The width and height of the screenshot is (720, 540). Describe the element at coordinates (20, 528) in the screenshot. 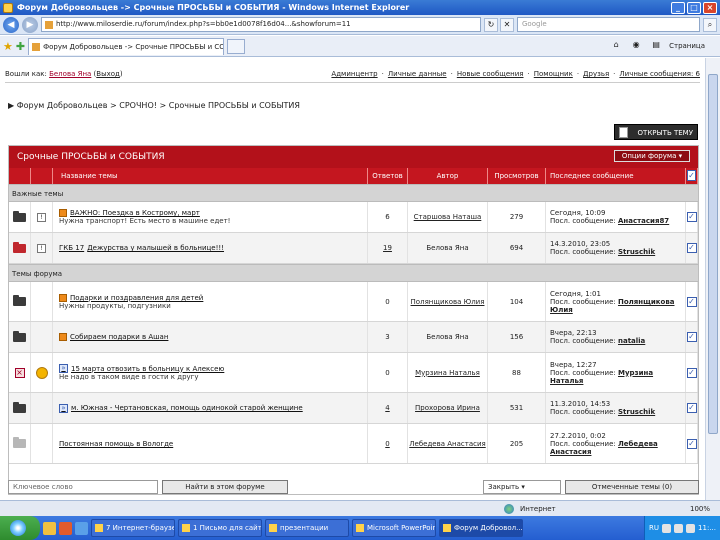

I see `start-button` at that location.